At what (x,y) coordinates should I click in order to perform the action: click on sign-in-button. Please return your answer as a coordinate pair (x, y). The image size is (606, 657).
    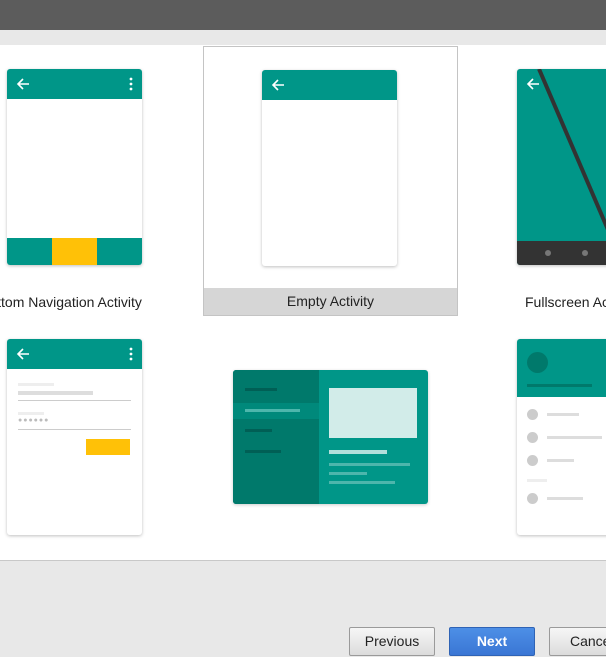
    Looking at the image, I should click on (108, 447).